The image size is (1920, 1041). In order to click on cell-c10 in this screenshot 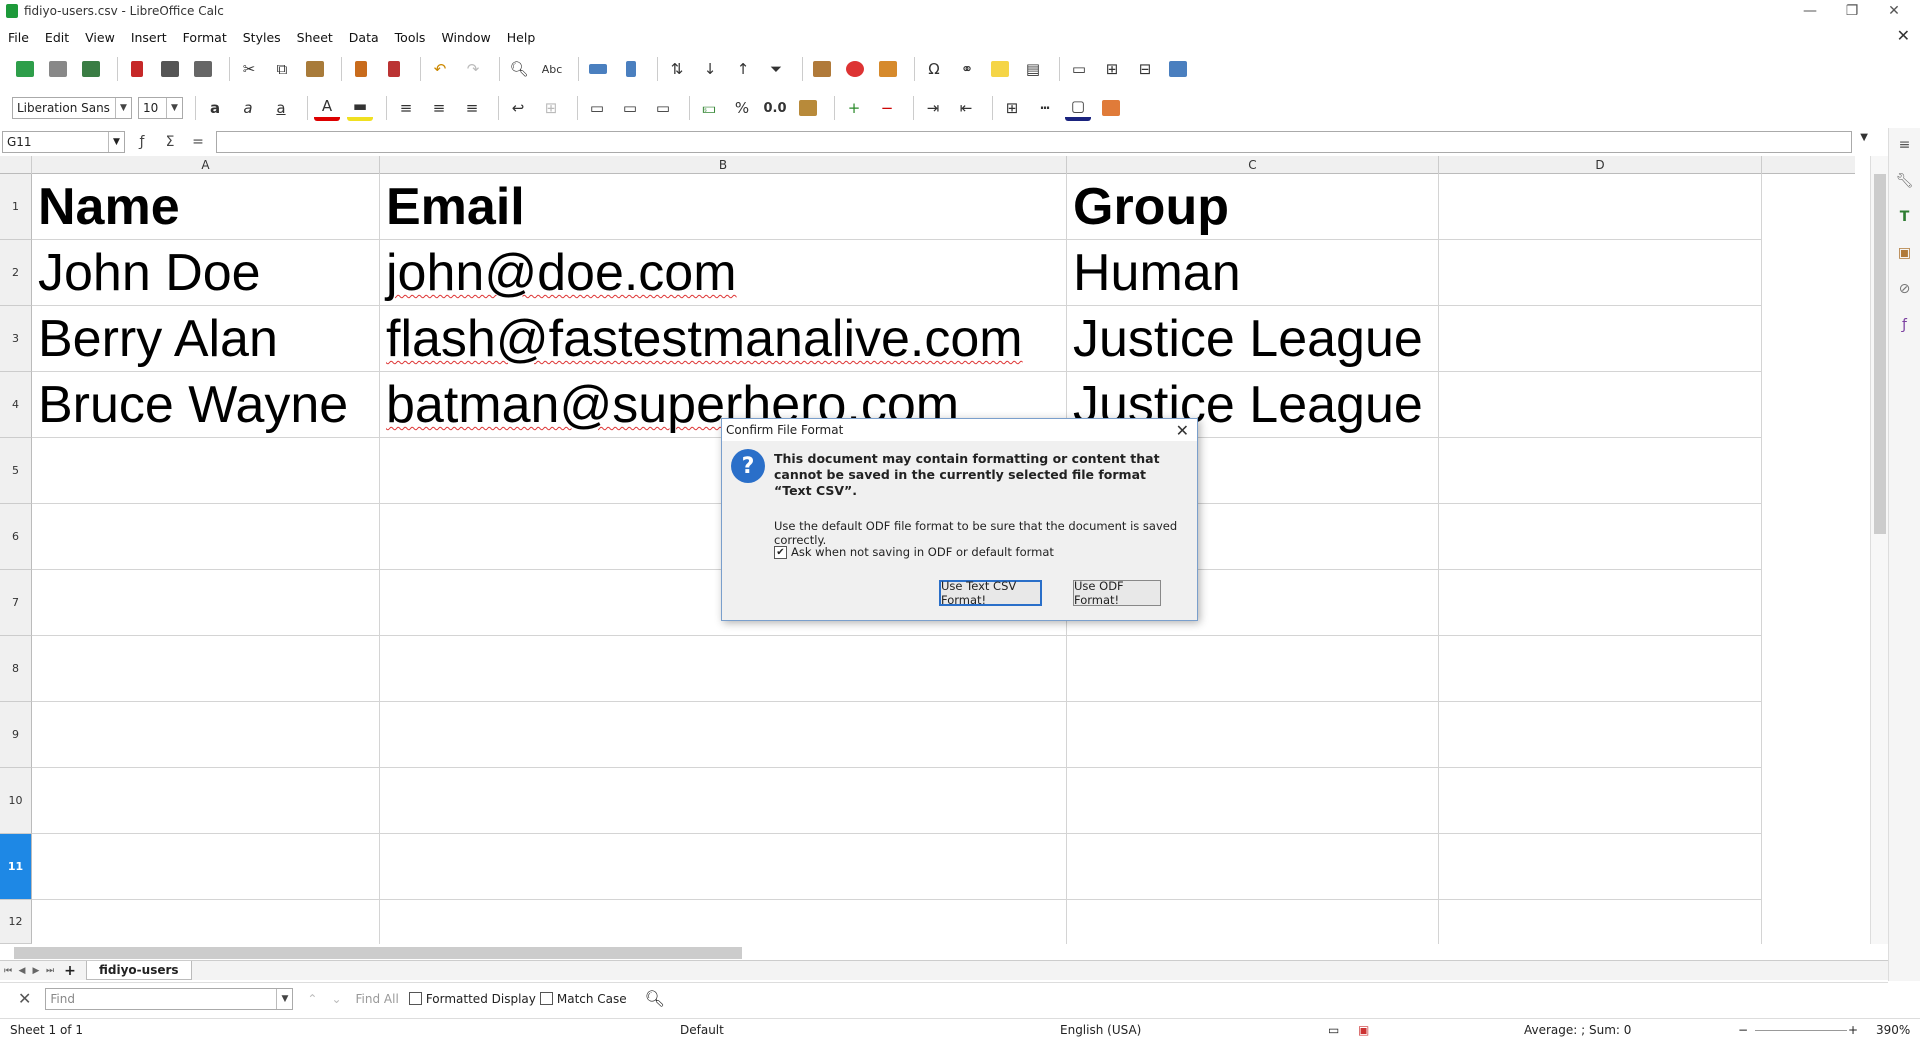, I will do `click(1253, 801)`.